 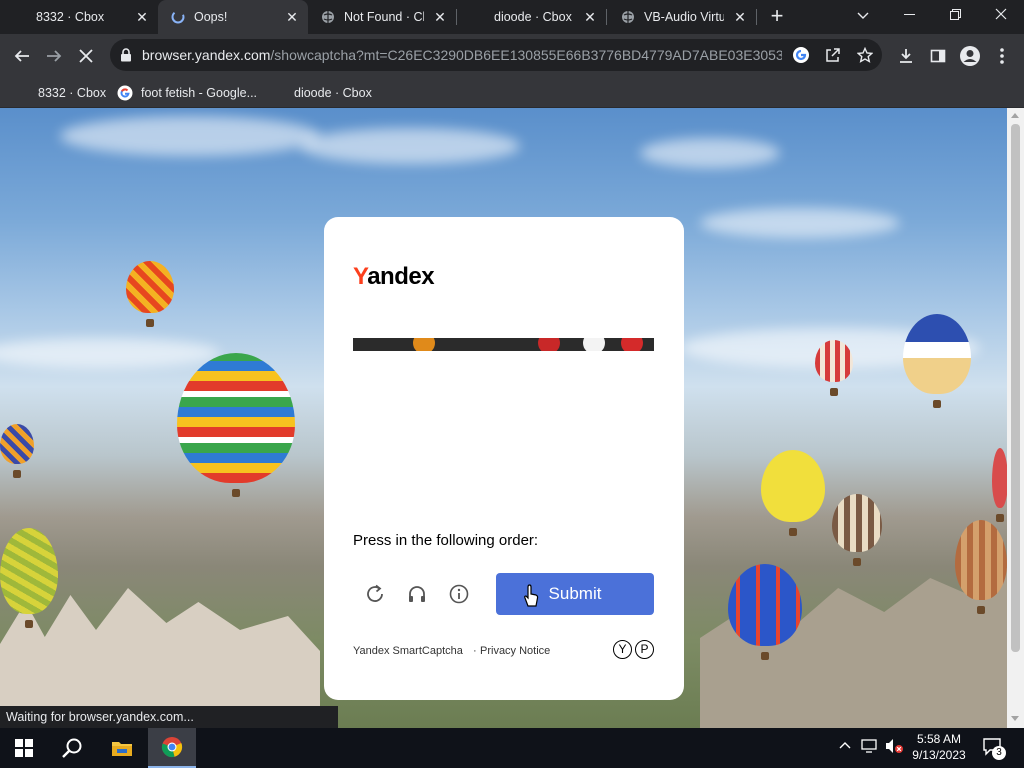 What do you see at coordinates (833, 55) in the screenshot?
I see `share-icon` at bounding box center [833, 55].